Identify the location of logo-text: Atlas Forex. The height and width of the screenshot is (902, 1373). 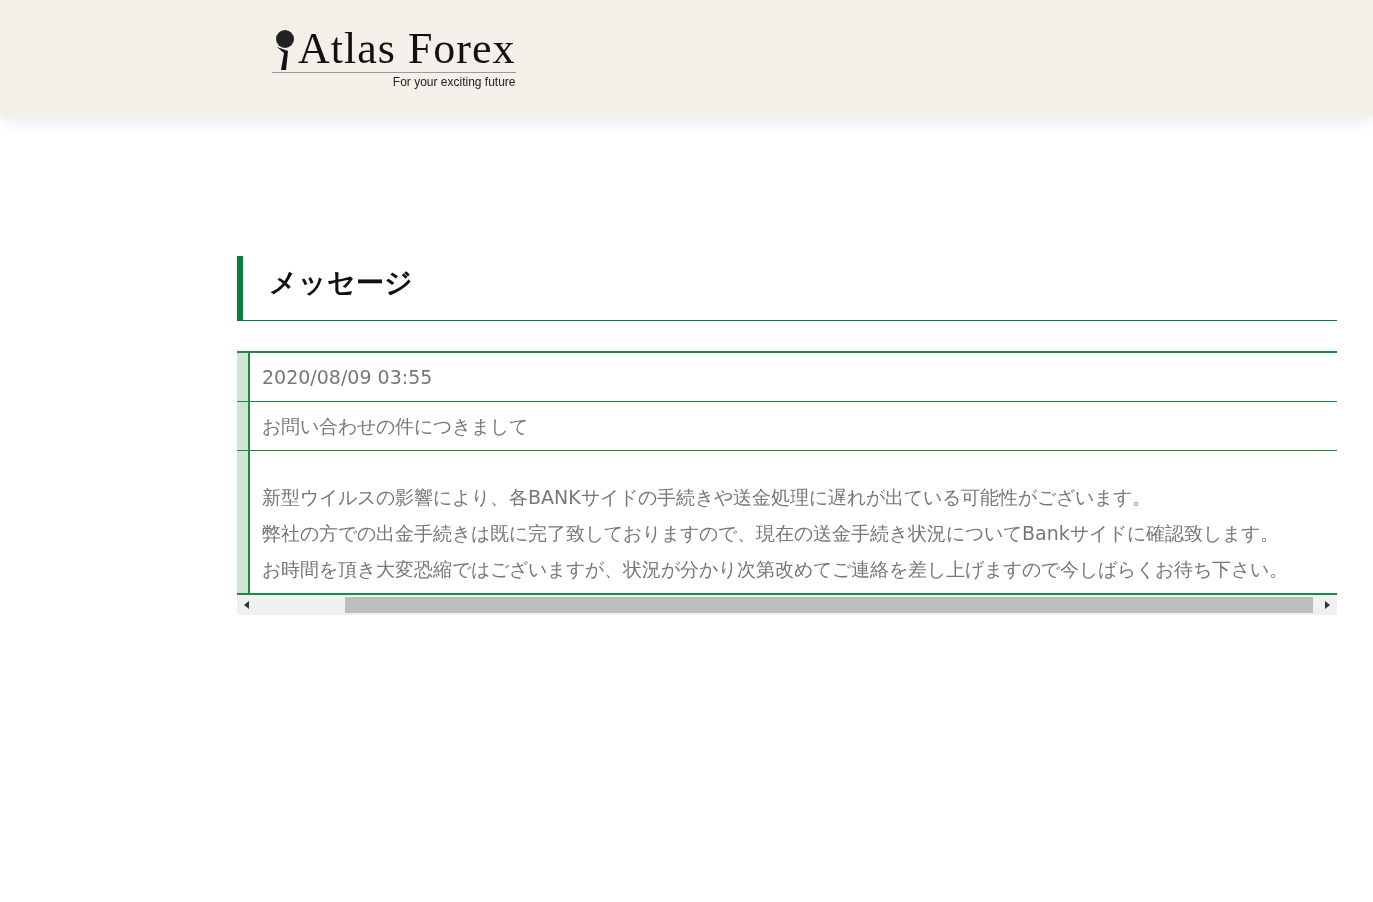
(407, 49).